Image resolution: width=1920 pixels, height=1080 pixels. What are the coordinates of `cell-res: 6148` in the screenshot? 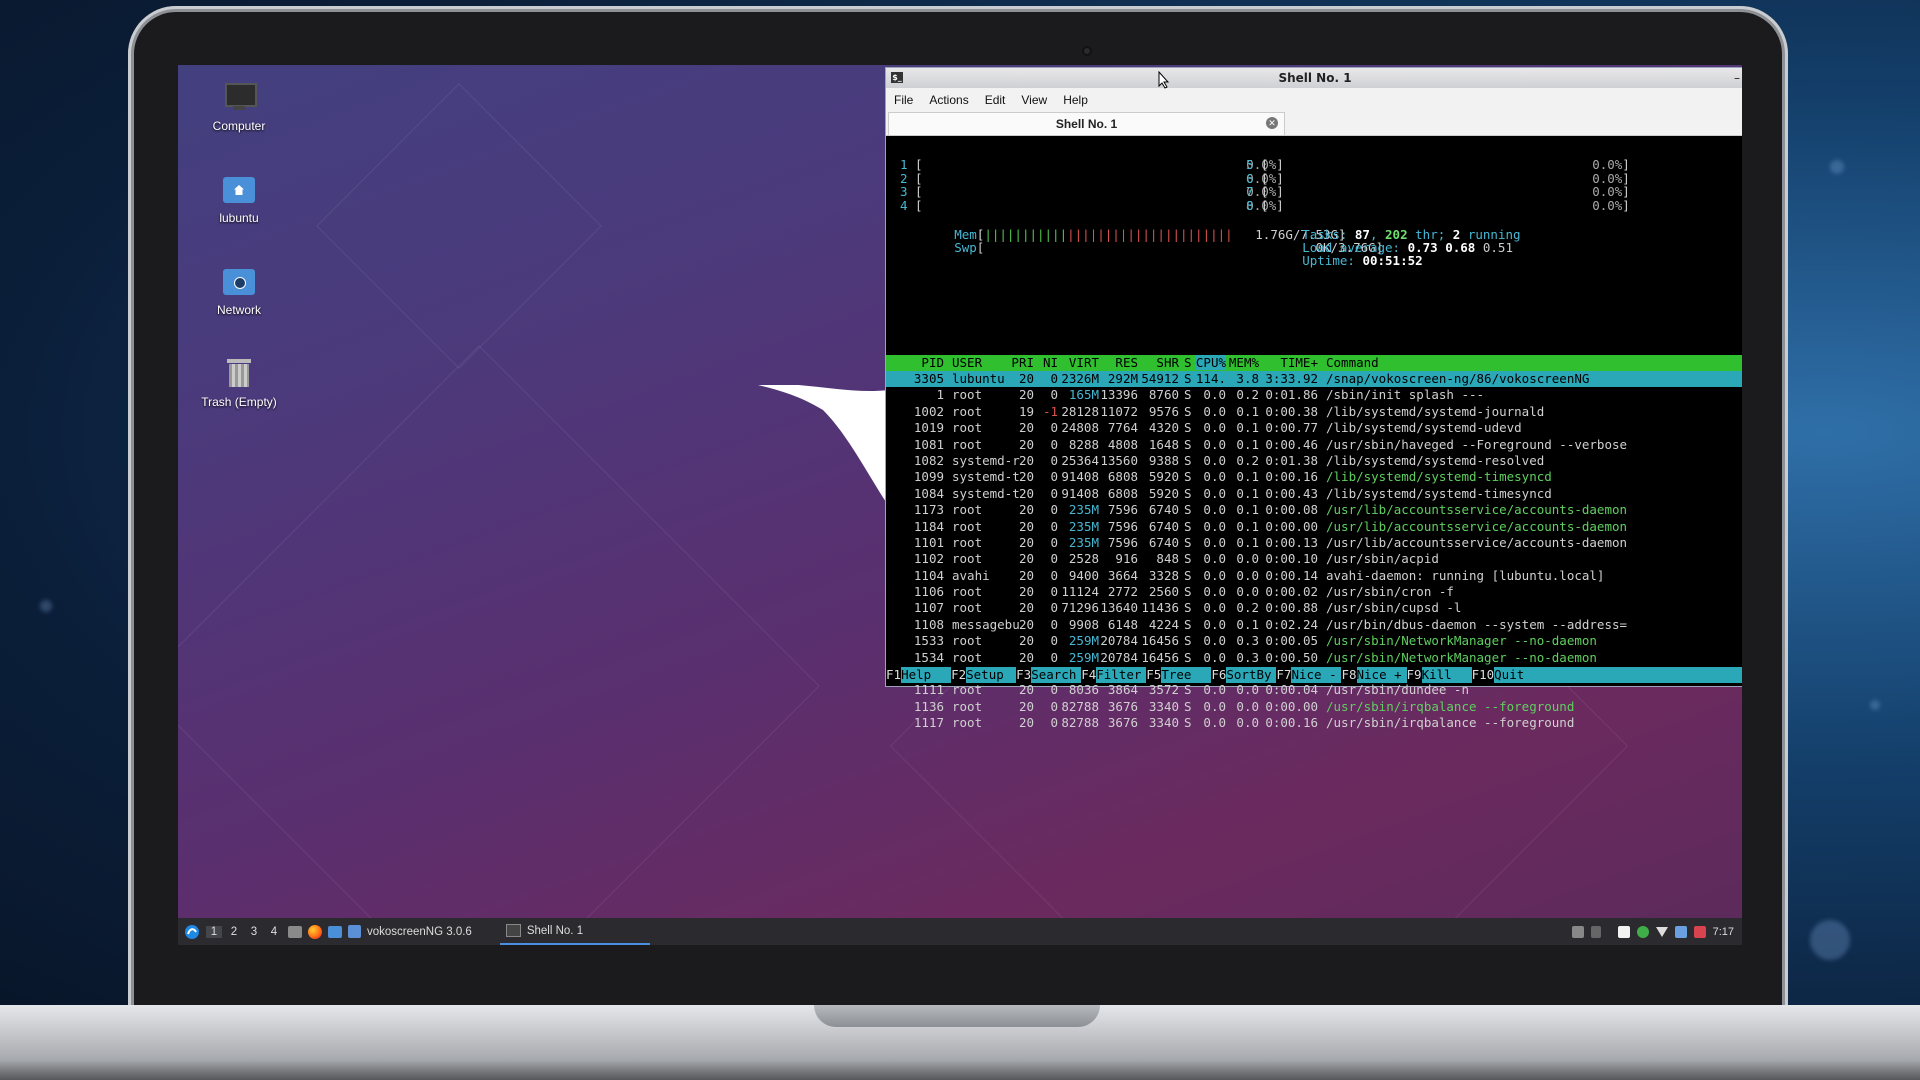 It's located at (1122, 624).